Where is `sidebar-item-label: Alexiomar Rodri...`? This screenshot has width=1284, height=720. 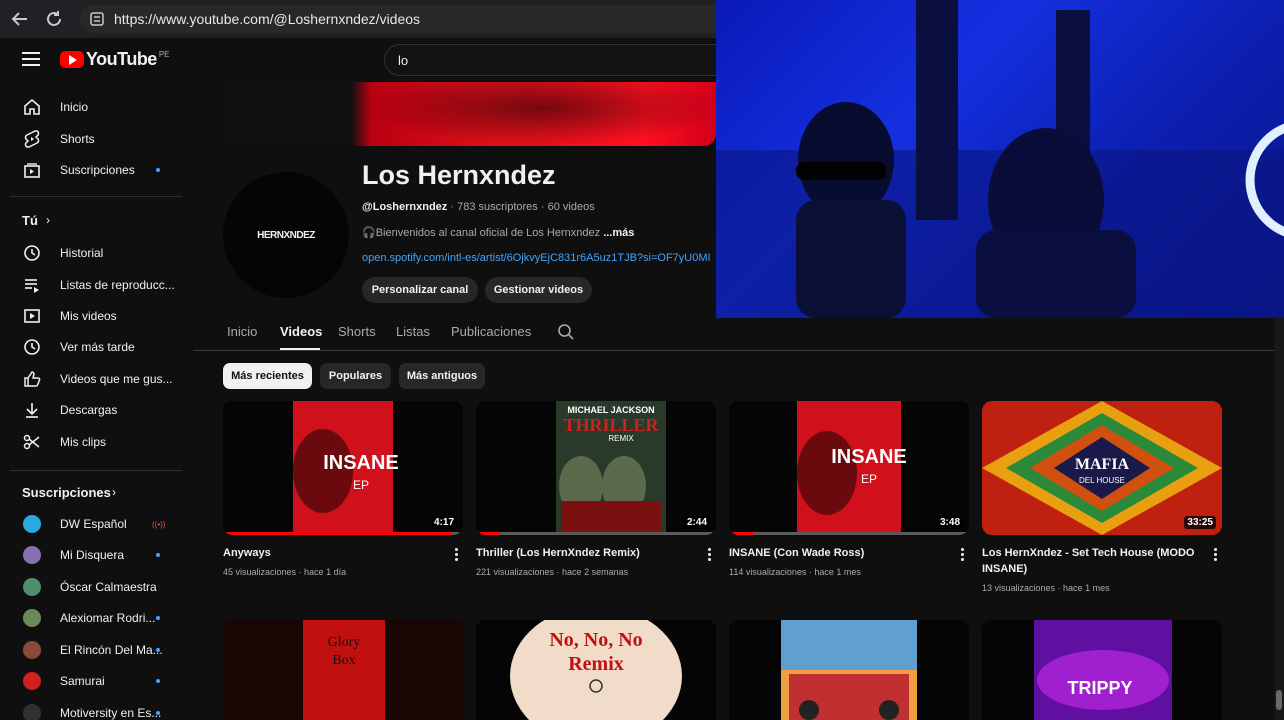 sidebar-item-label: Alexiomar Rodri... is located at coordinates (108, 618).